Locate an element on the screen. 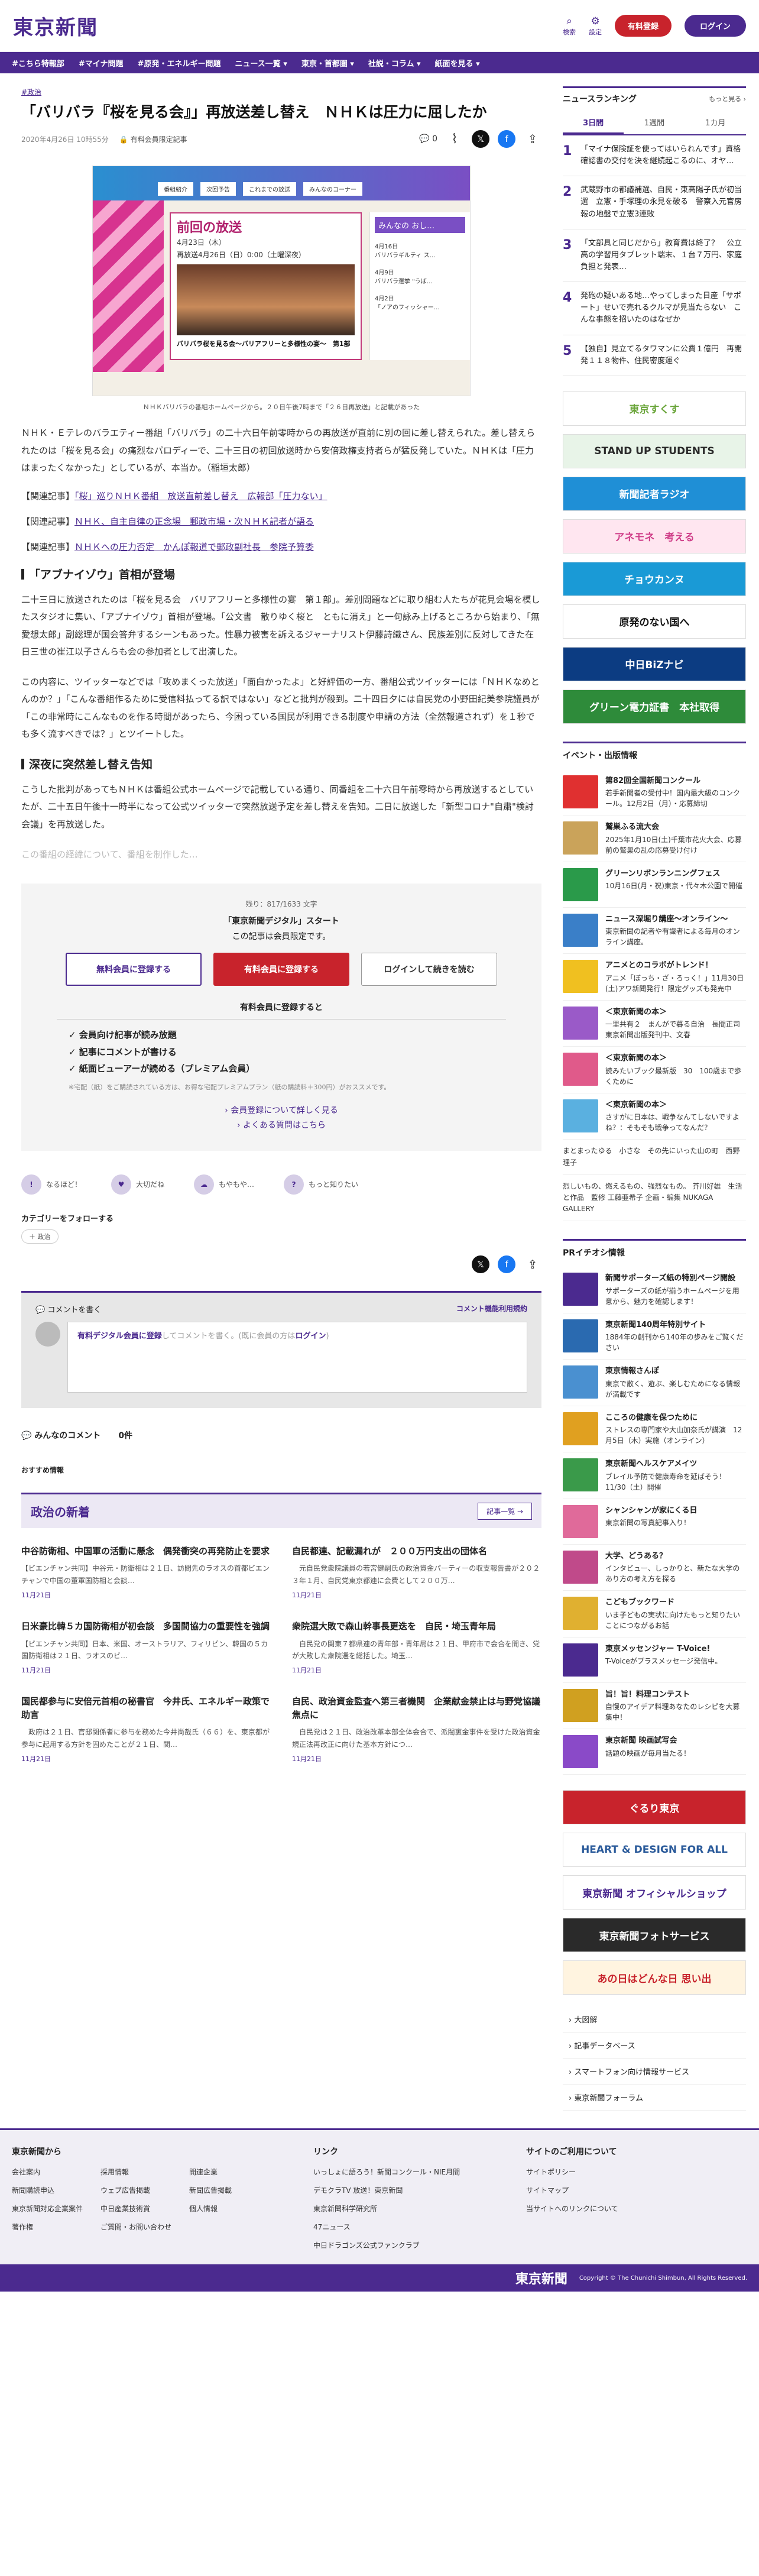 The height and width of the screenshot is (2576, 759). footer-link: ウェブ広告掲載 is located at coordinates (144, 2190).